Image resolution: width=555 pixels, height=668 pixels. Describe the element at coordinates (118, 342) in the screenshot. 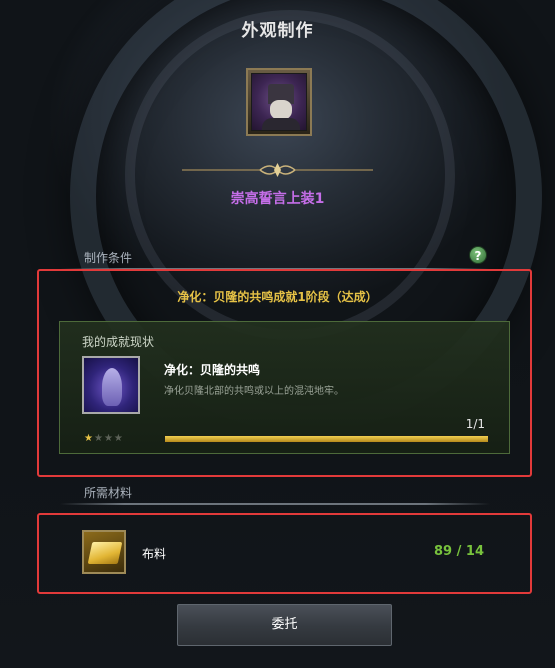

I see `achievement-panel-title: 我的成就现状` at that location.